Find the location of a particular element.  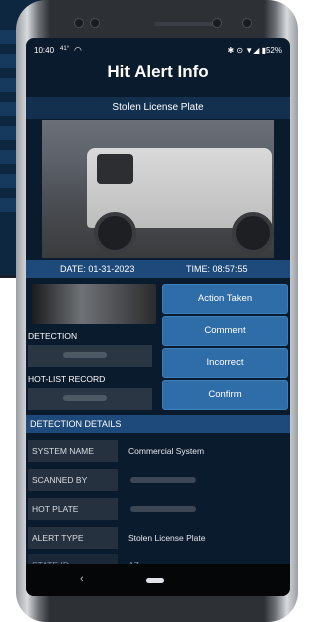

plate-thumbnail is located at coordinates (94, 304).